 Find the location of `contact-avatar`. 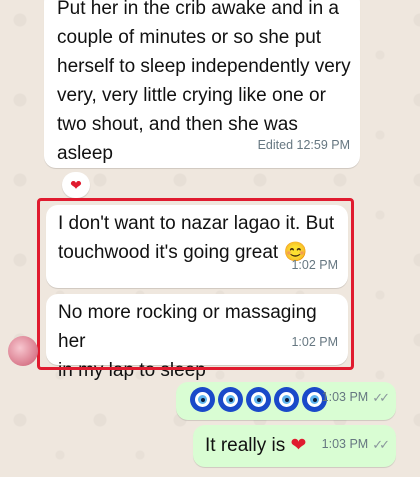

contact-avatar is located at coordinates (23, 351).